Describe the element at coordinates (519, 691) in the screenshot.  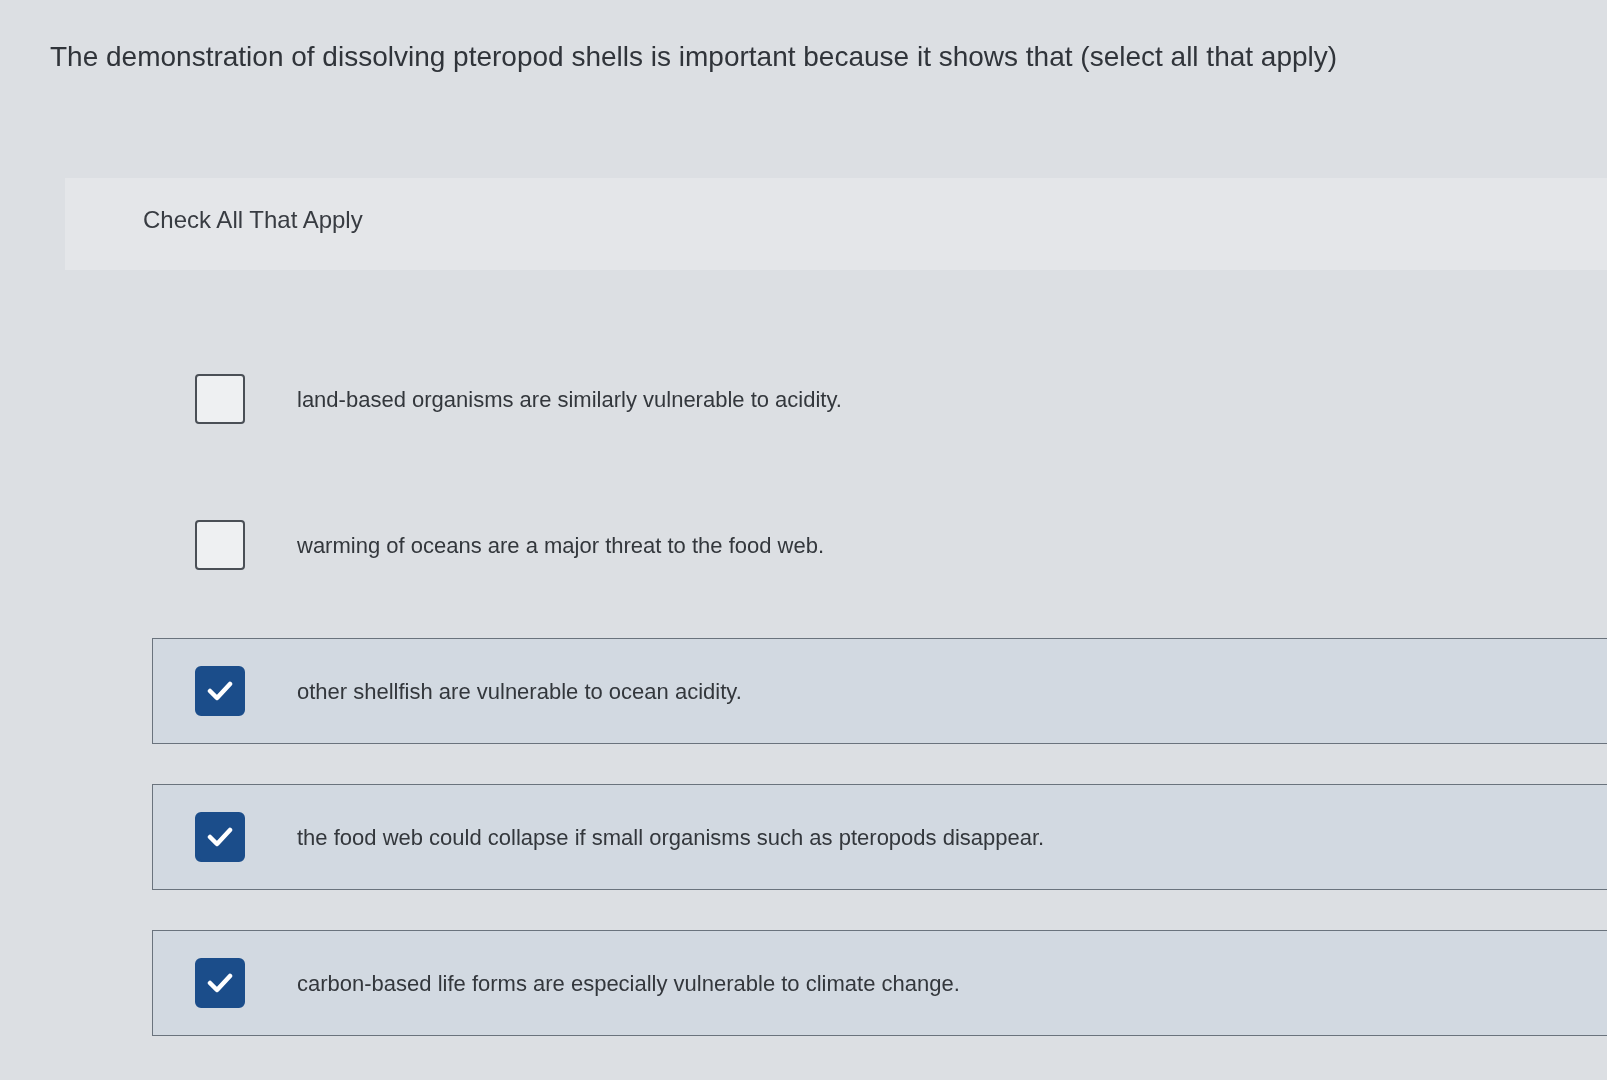
I see `option-label: other shellfish are vulnerable to ocean acidity.` at that location.